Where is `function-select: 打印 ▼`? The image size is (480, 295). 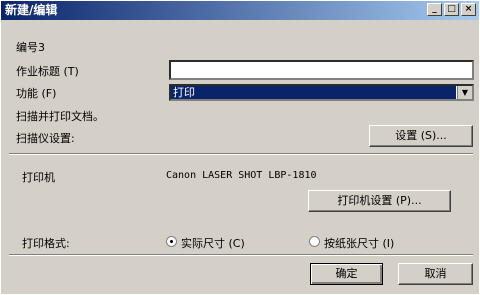 function-select: 打印 ▼ is located at coordinates (321, 92).